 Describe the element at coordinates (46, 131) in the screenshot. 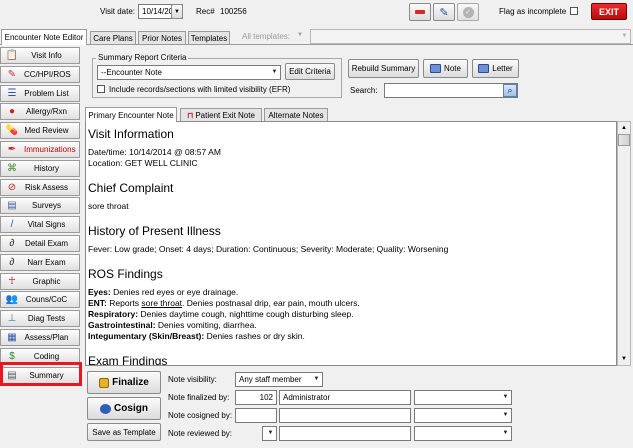

I see `sidebar-item-label: Med Review` at that location.